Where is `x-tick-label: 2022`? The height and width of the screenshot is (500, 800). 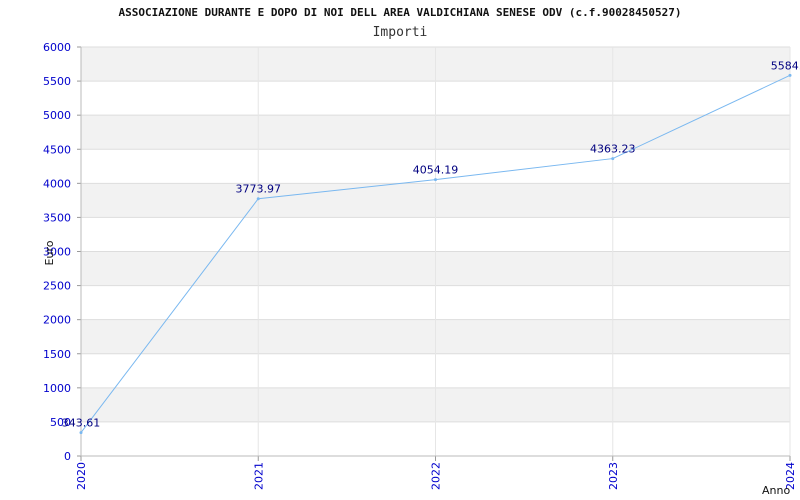
x-tick-label: 2022 is located at coordinates (436, 476).